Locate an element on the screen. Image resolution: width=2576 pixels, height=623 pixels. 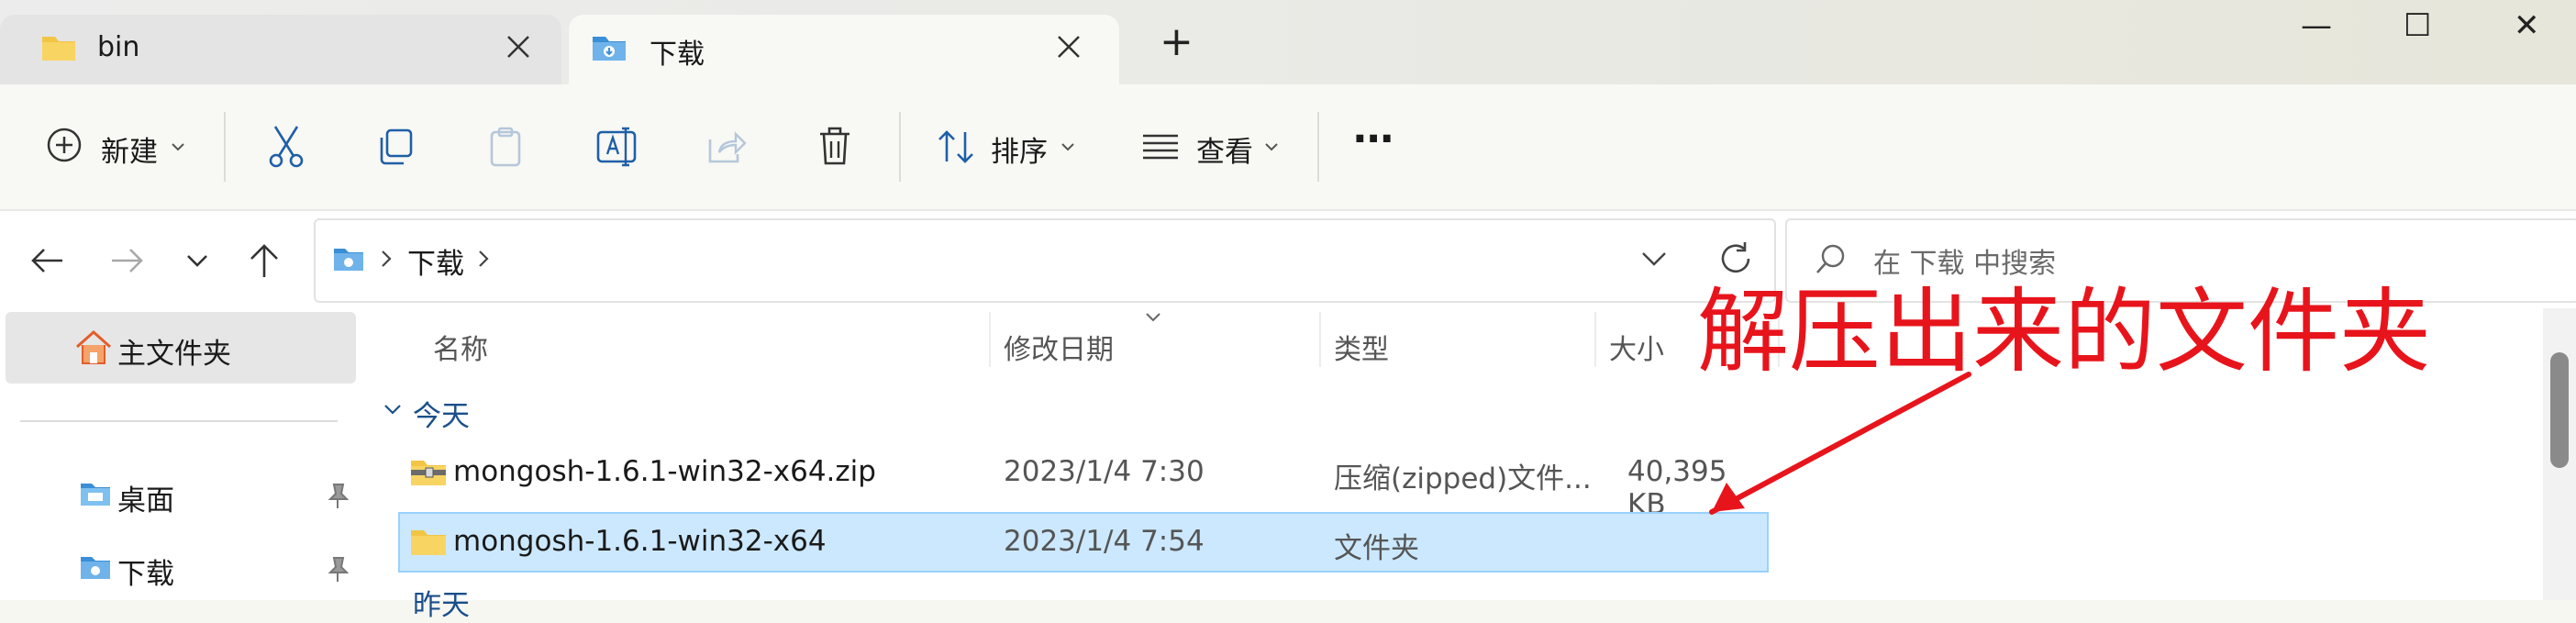
address-dropdown-chevron-icon is located at coordinates (1654, 259).